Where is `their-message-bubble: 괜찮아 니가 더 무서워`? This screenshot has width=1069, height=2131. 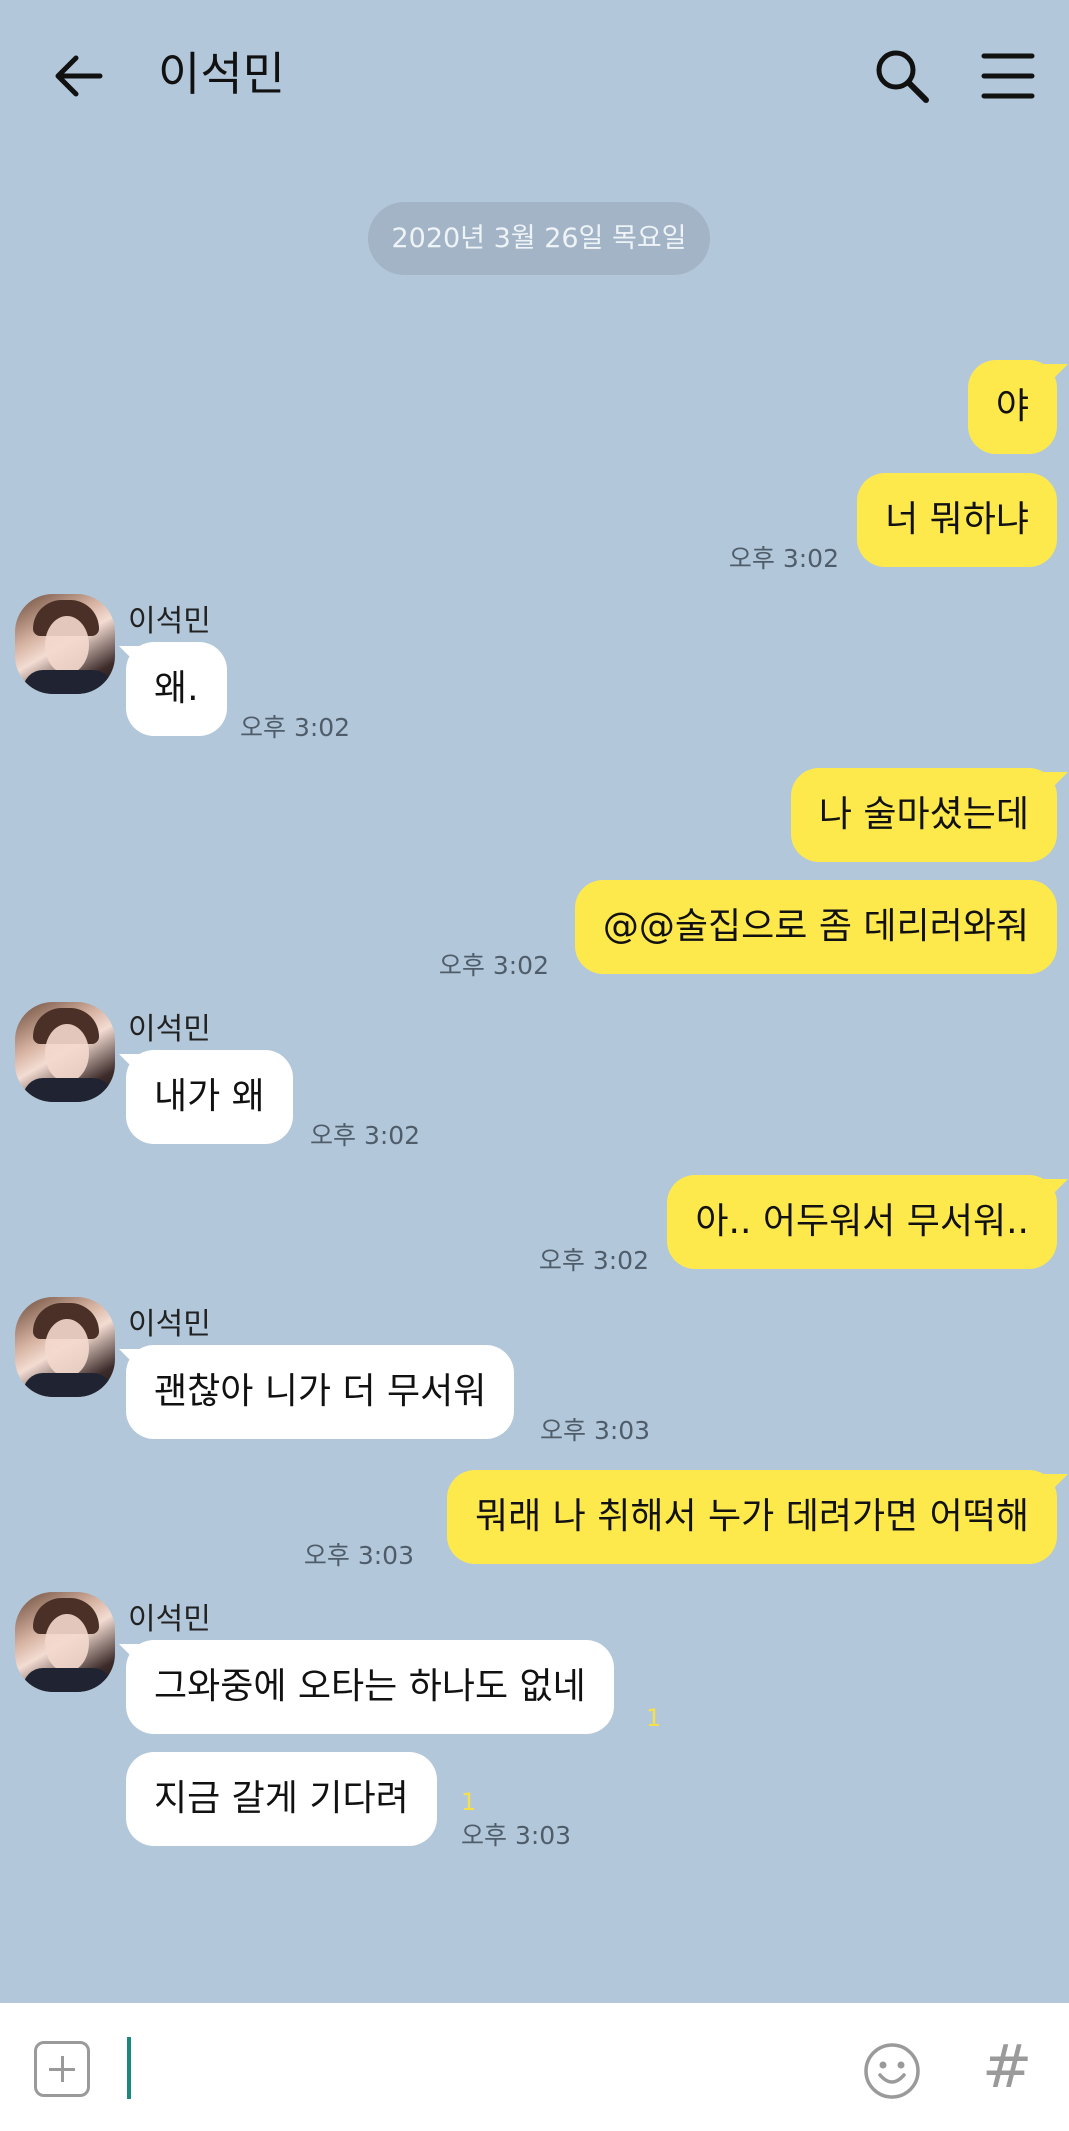
their-message-bubble: 괜찮아 니가 더 무서워 is located at coordinates (320, 1392).